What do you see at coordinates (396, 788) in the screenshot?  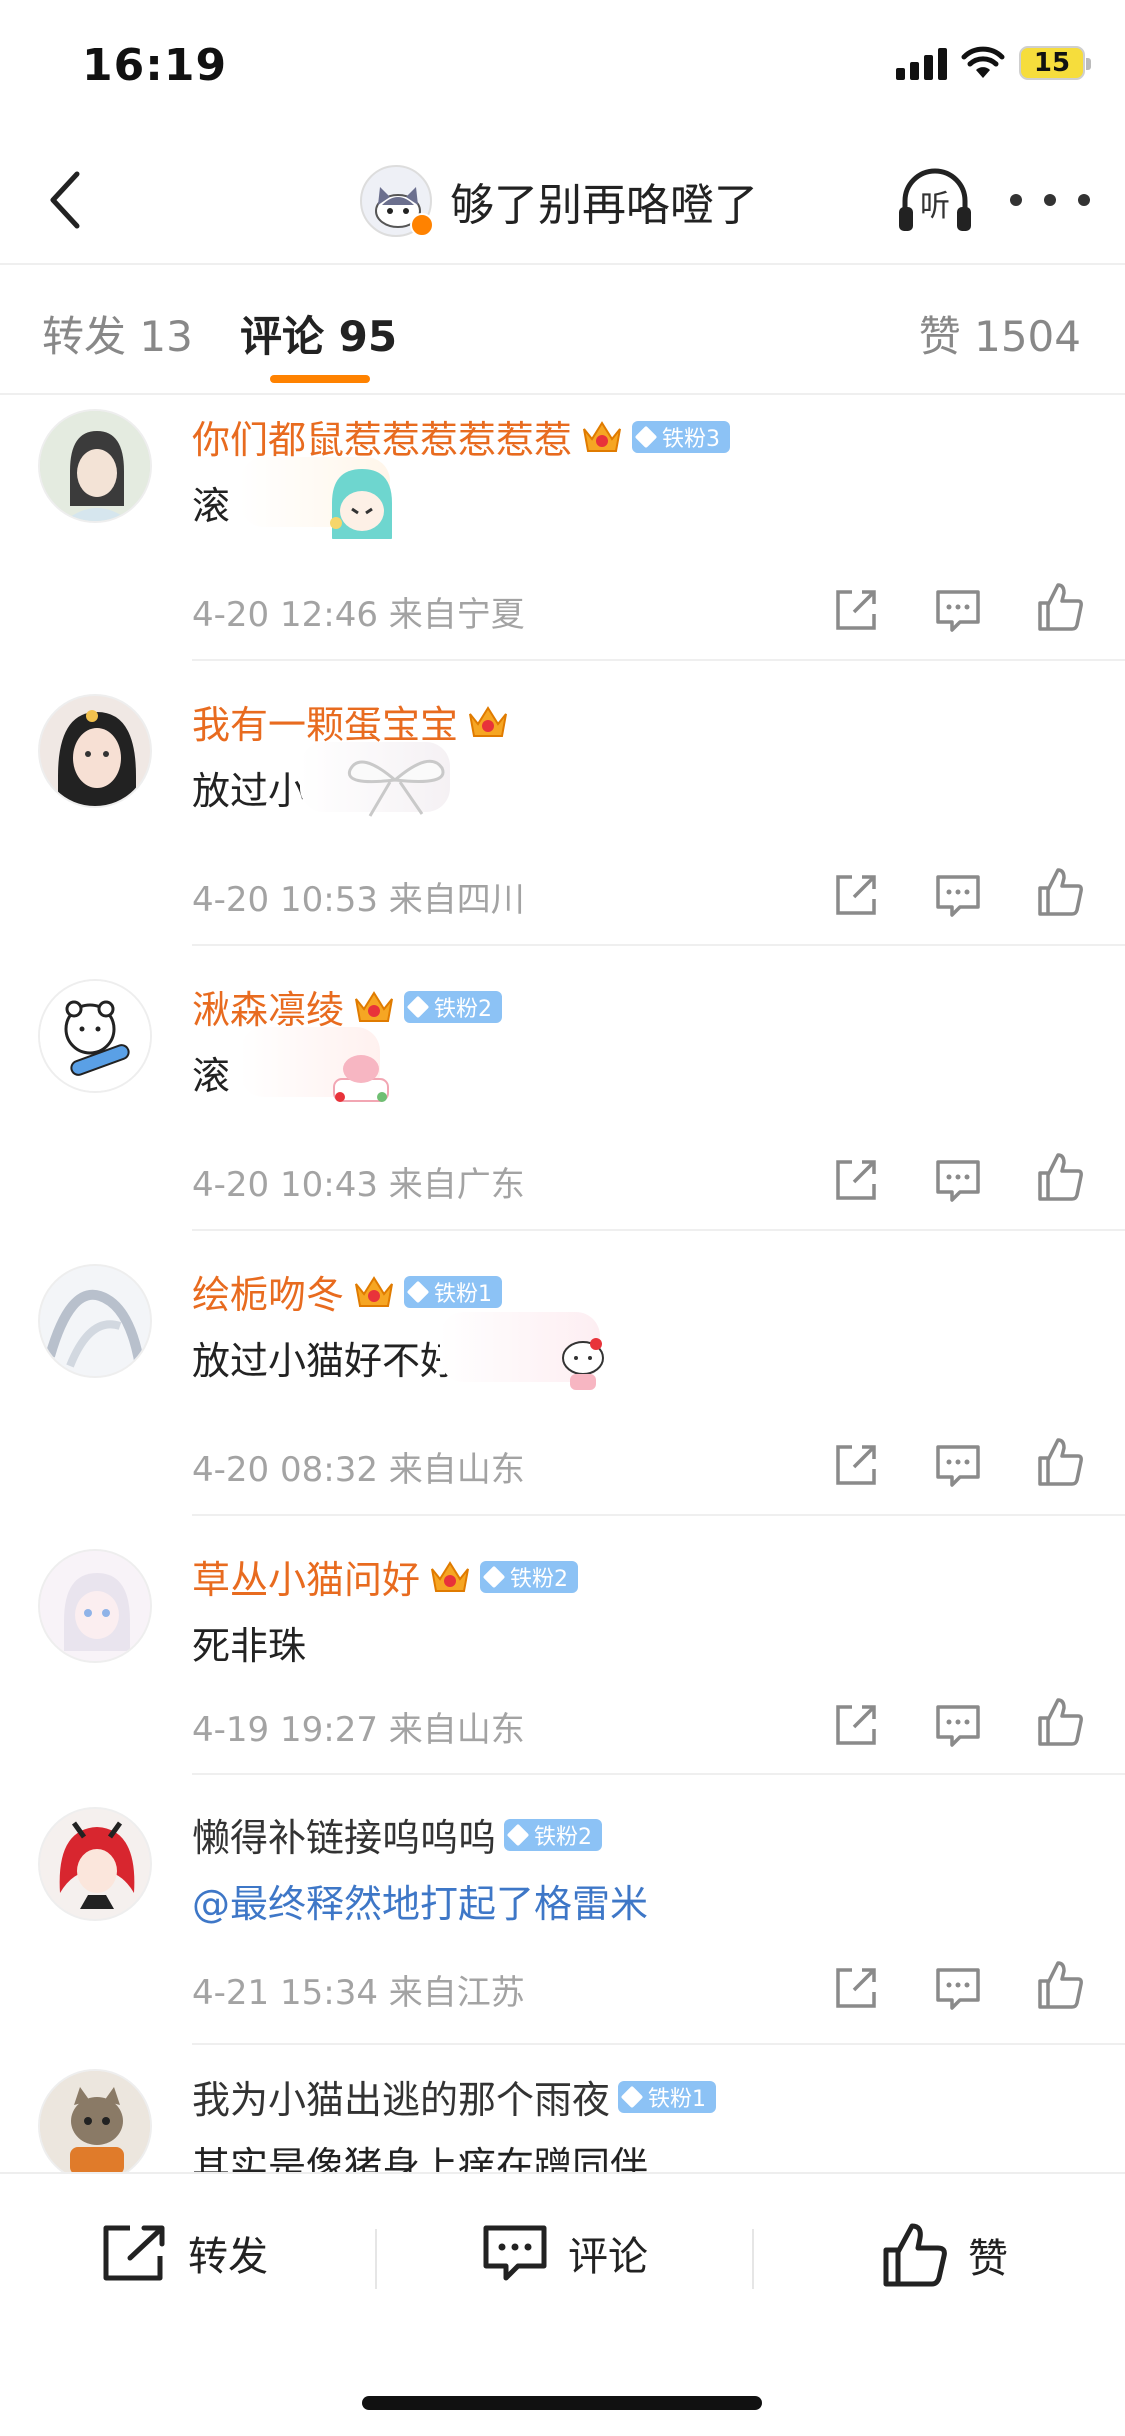 I see `ribbon-sticker-icon` at bounding box center [396, 788].